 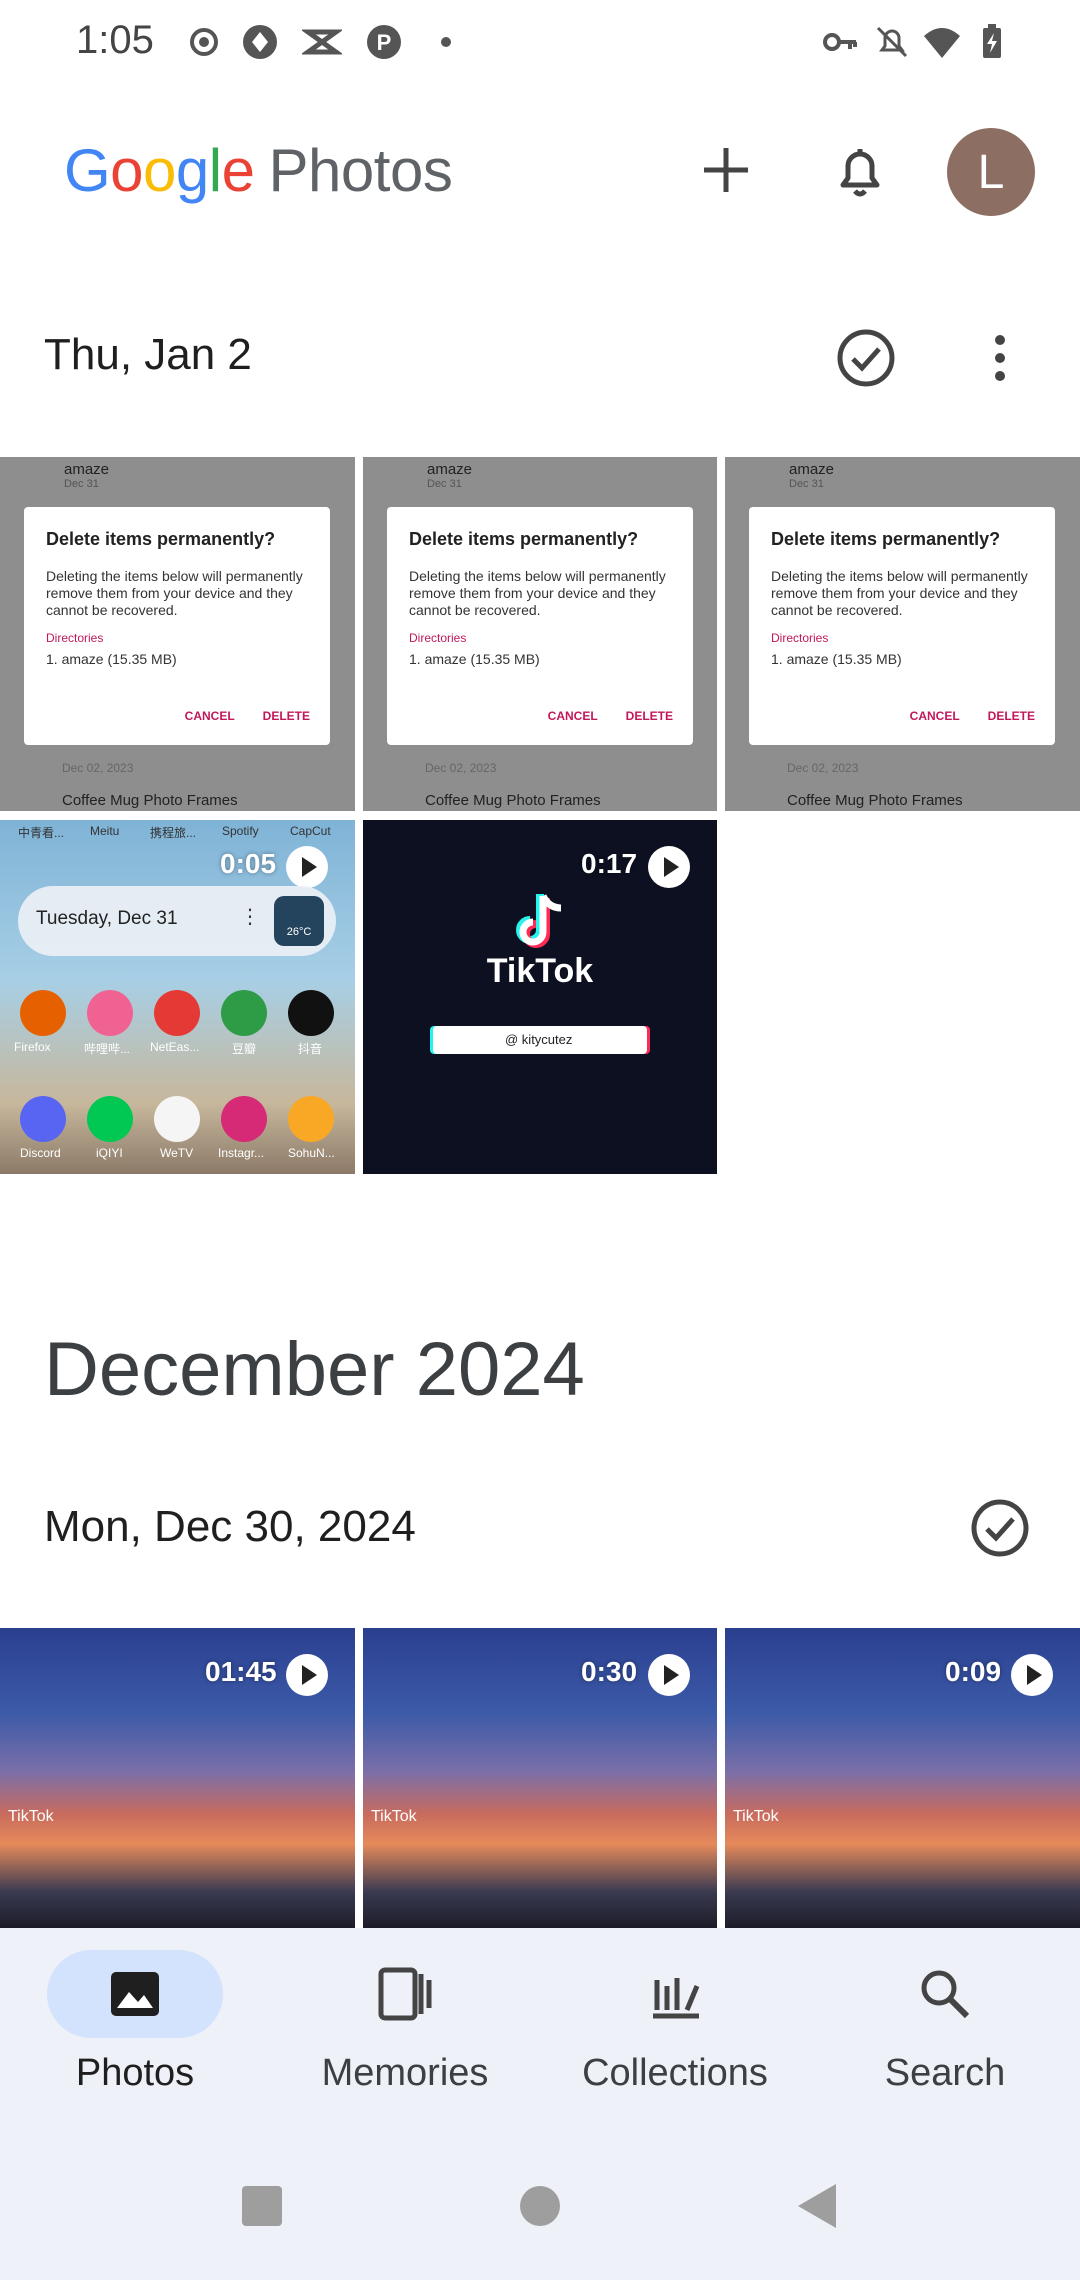 I want to click on home-button, so click(x=540, y=2206).